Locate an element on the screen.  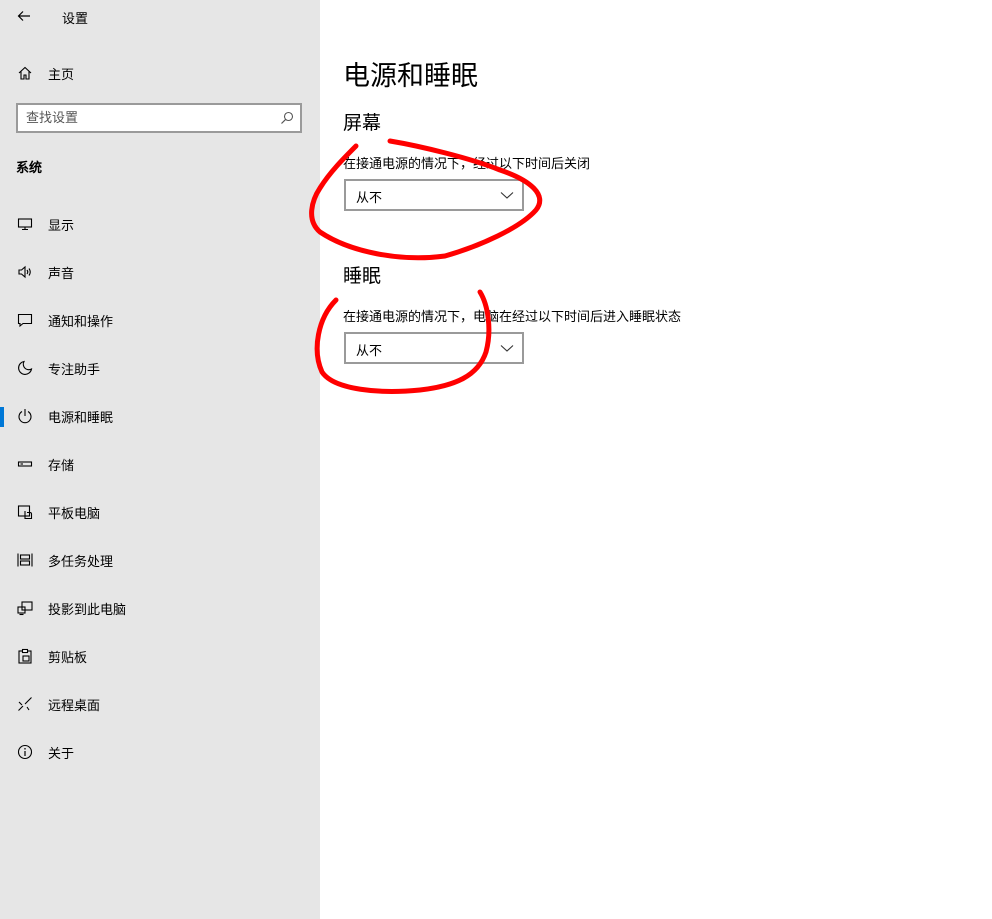
message-icon is located at coordinates (25, 320).